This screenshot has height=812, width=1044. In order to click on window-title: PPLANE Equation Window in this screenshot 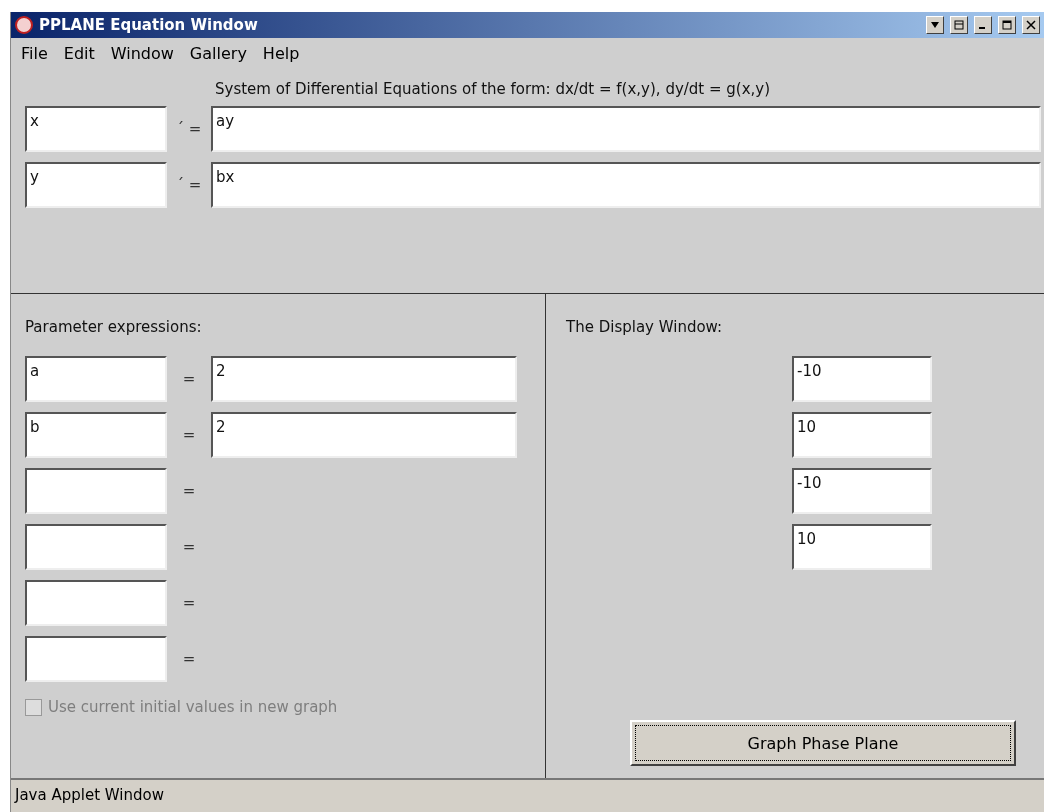, I will do `click(149, 25)`.